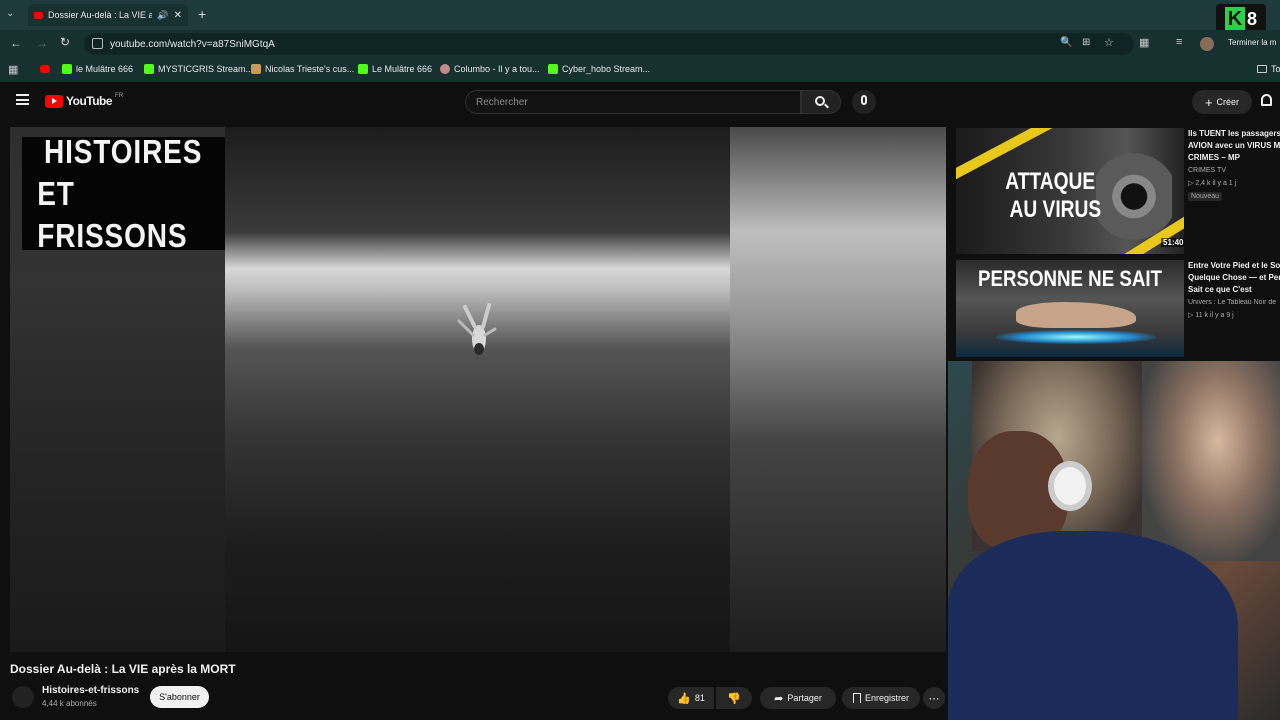 Image resolution: width=1280 pixels, height=720 pixels. What do you see at coordinates (13, 69) in the screenshot?
I see `apps-grid-icon: ▦` at bounding box center [13, 69].